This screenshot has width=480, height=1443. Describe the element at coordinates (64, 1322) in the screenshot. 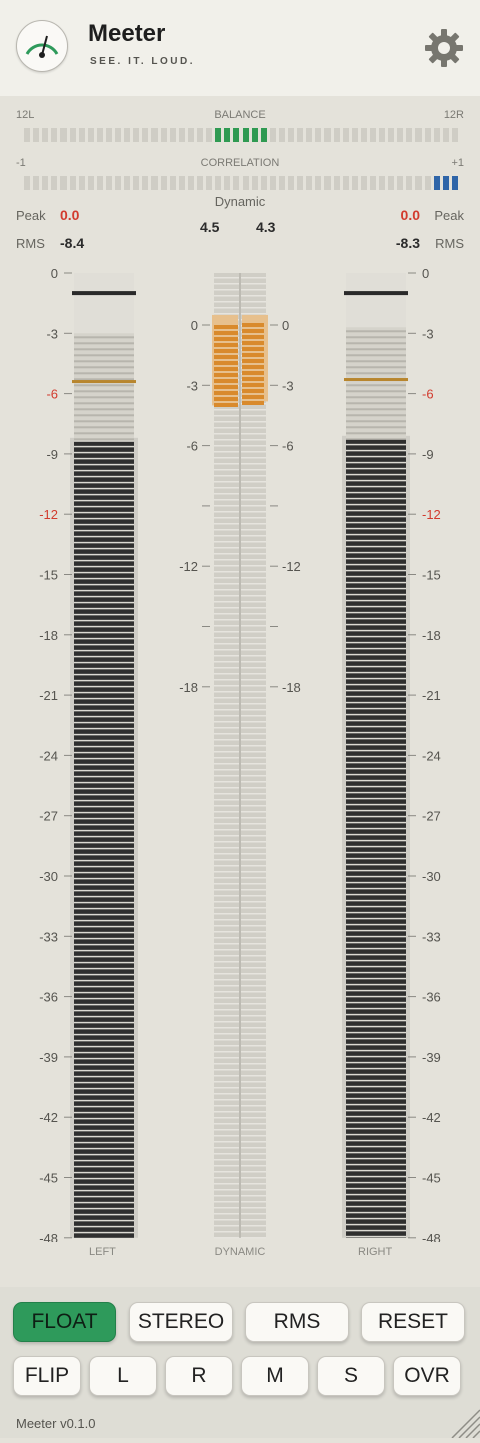

I see `float-button: FLOAT` at that location.